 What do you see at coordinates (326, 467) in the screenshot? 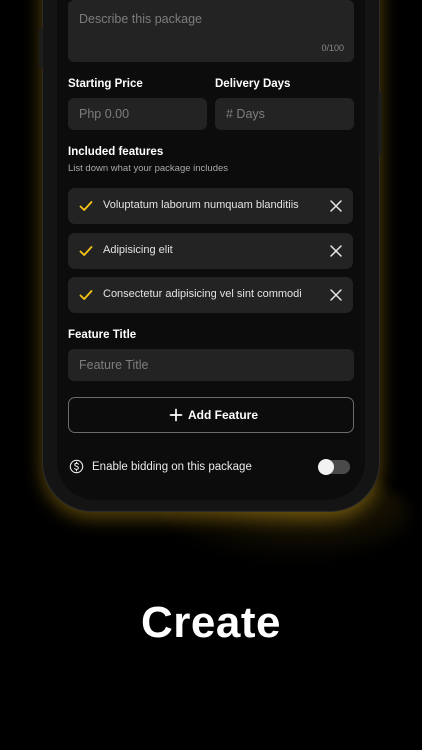
I see `toggle-knob` at bounding box center [326, 467].